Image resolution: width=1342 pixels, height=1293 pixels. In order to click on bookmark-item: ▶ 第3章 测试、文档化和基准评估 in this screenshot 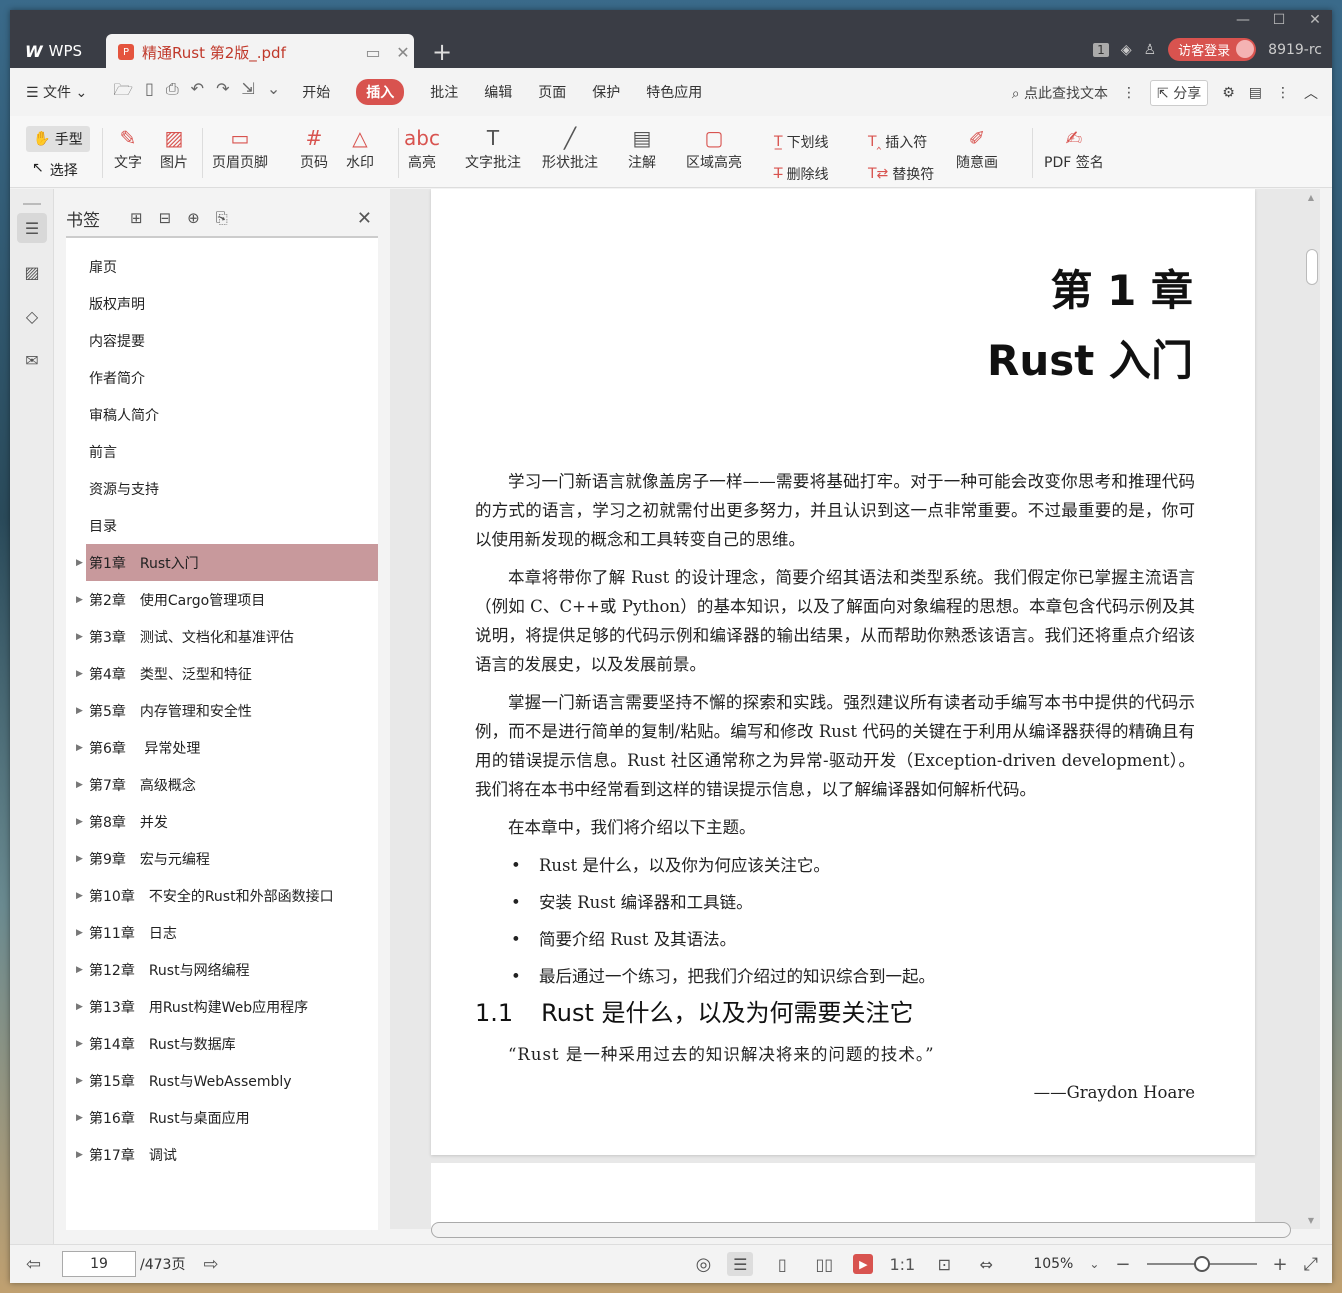, I will do `click(222, 636)`.